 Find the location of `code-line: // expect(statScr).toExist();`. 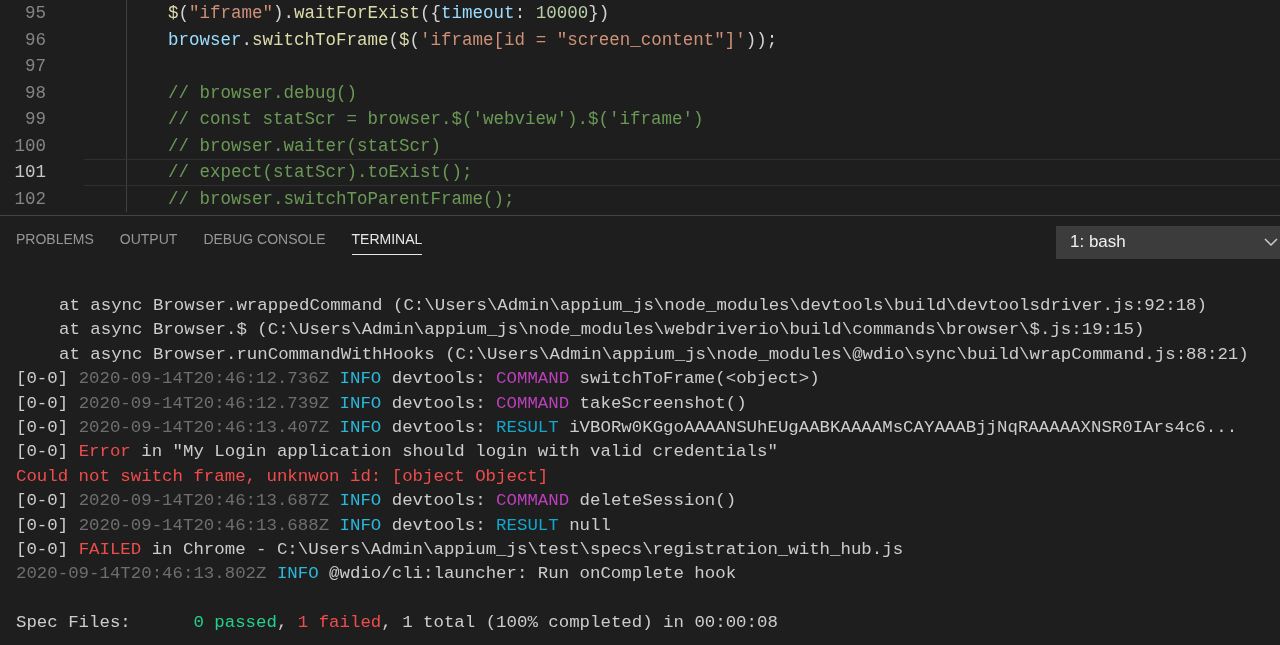

code-line: // expect(statScr).toExist(); is located at coordinates (320, 172).